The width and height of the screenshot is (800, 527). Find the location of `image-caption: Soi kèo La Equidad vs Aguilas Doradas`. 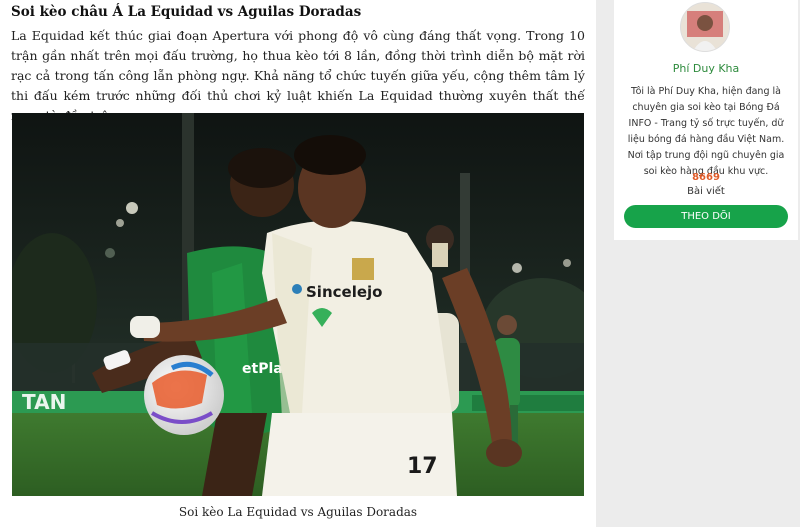

image-caption: Soi kèo La Equidad vs Aguilas Doradas is located at coordinates (298, 512).